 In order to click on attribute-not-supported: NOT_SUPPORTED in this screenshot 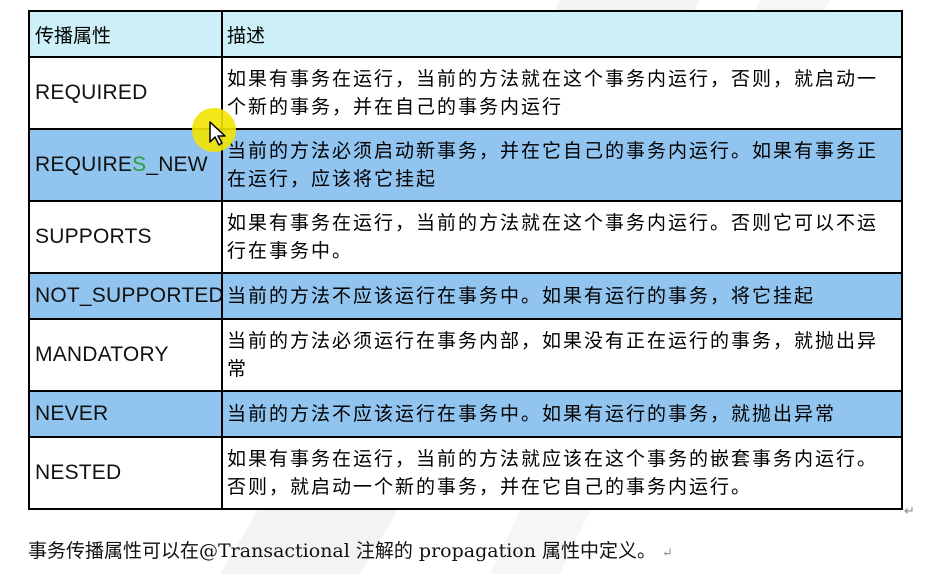, I will do `click(125, 296)`.